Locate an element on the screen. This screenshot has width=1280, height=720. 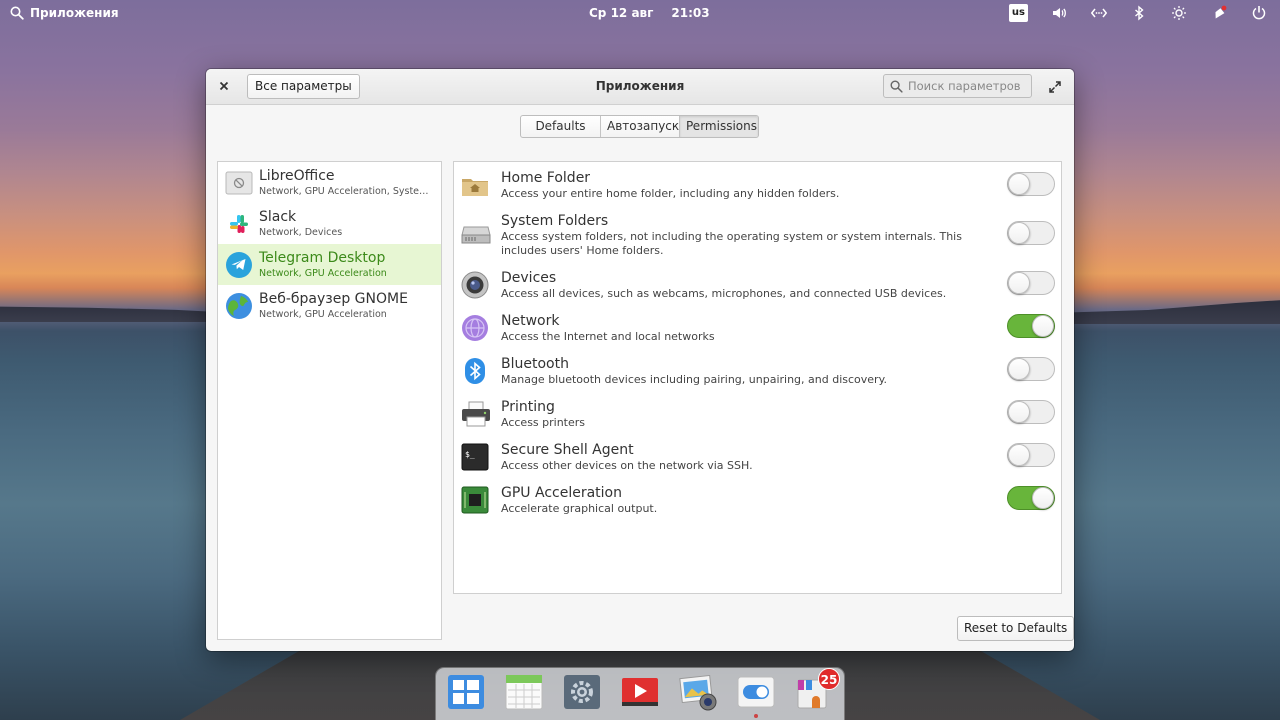
keyboard-layout-indicator: us is located at coordinates (1018, 13).